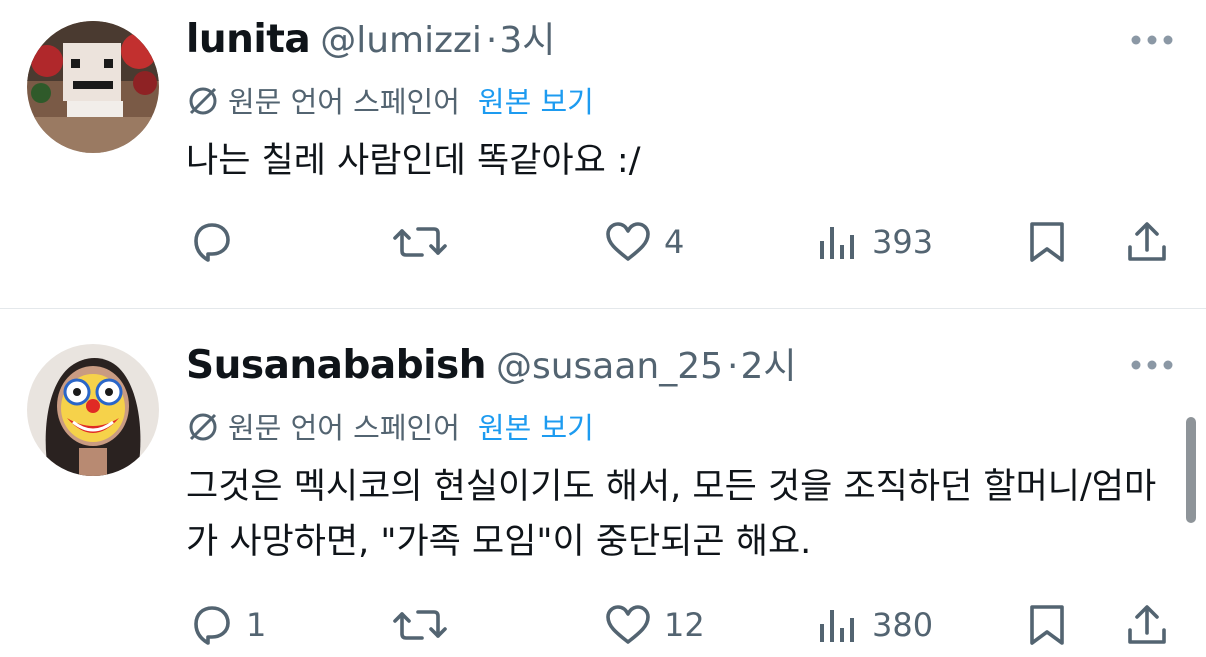 Image resolution: width=1206 pixels, height=657 pixels. I want to click on reply-button: 1, so click(227, 625).